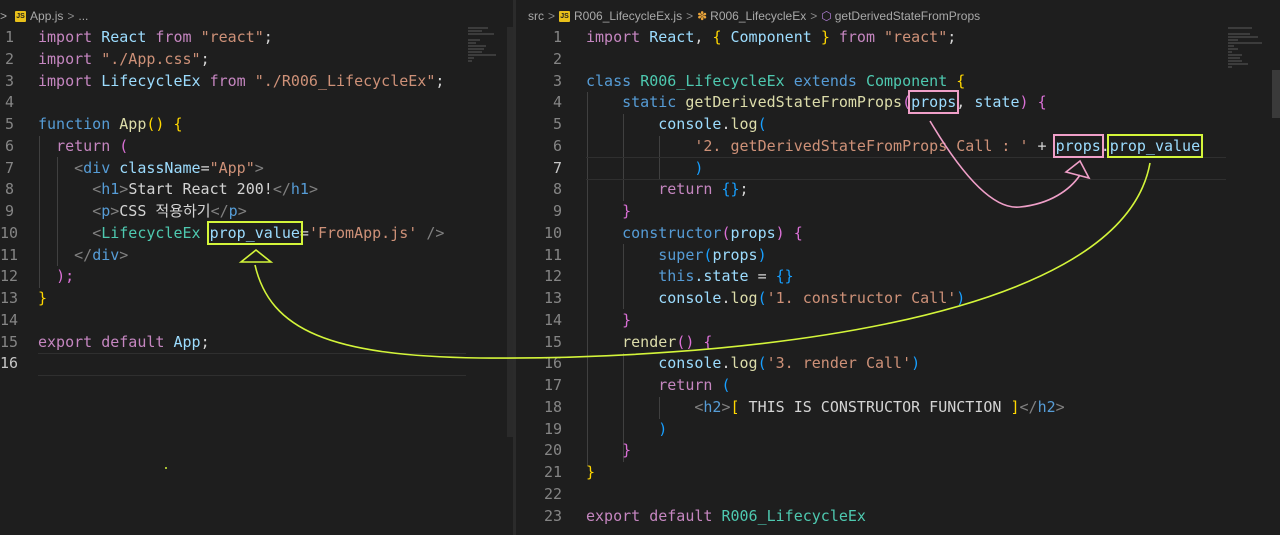  What do you see at coordinates (552, 515) in the screenshot?
I see `line-number: 23` at bounding box center [552, 515].